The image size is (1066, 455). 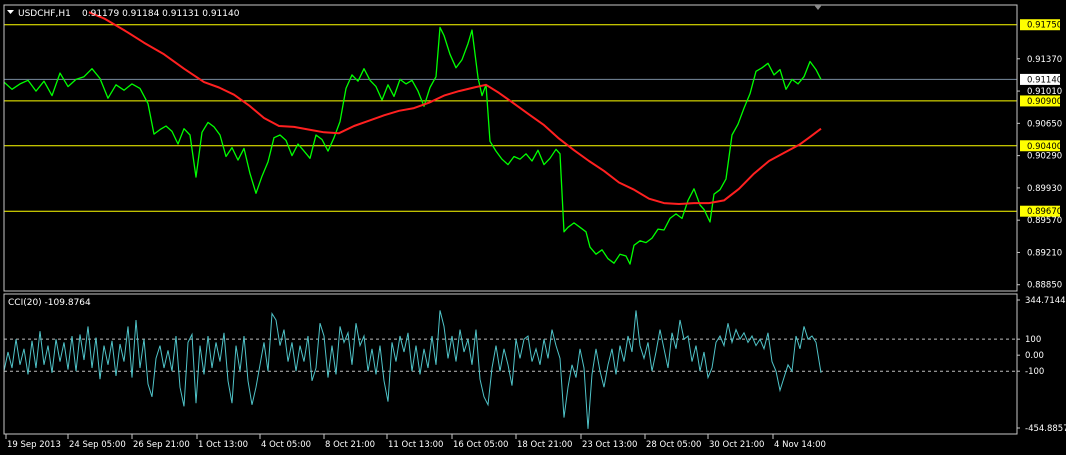 What do you see at coordinates (1033, 340) in the screenshot?
I see `cci-y-tick-label: 100` at bounding box center [1033, 340].